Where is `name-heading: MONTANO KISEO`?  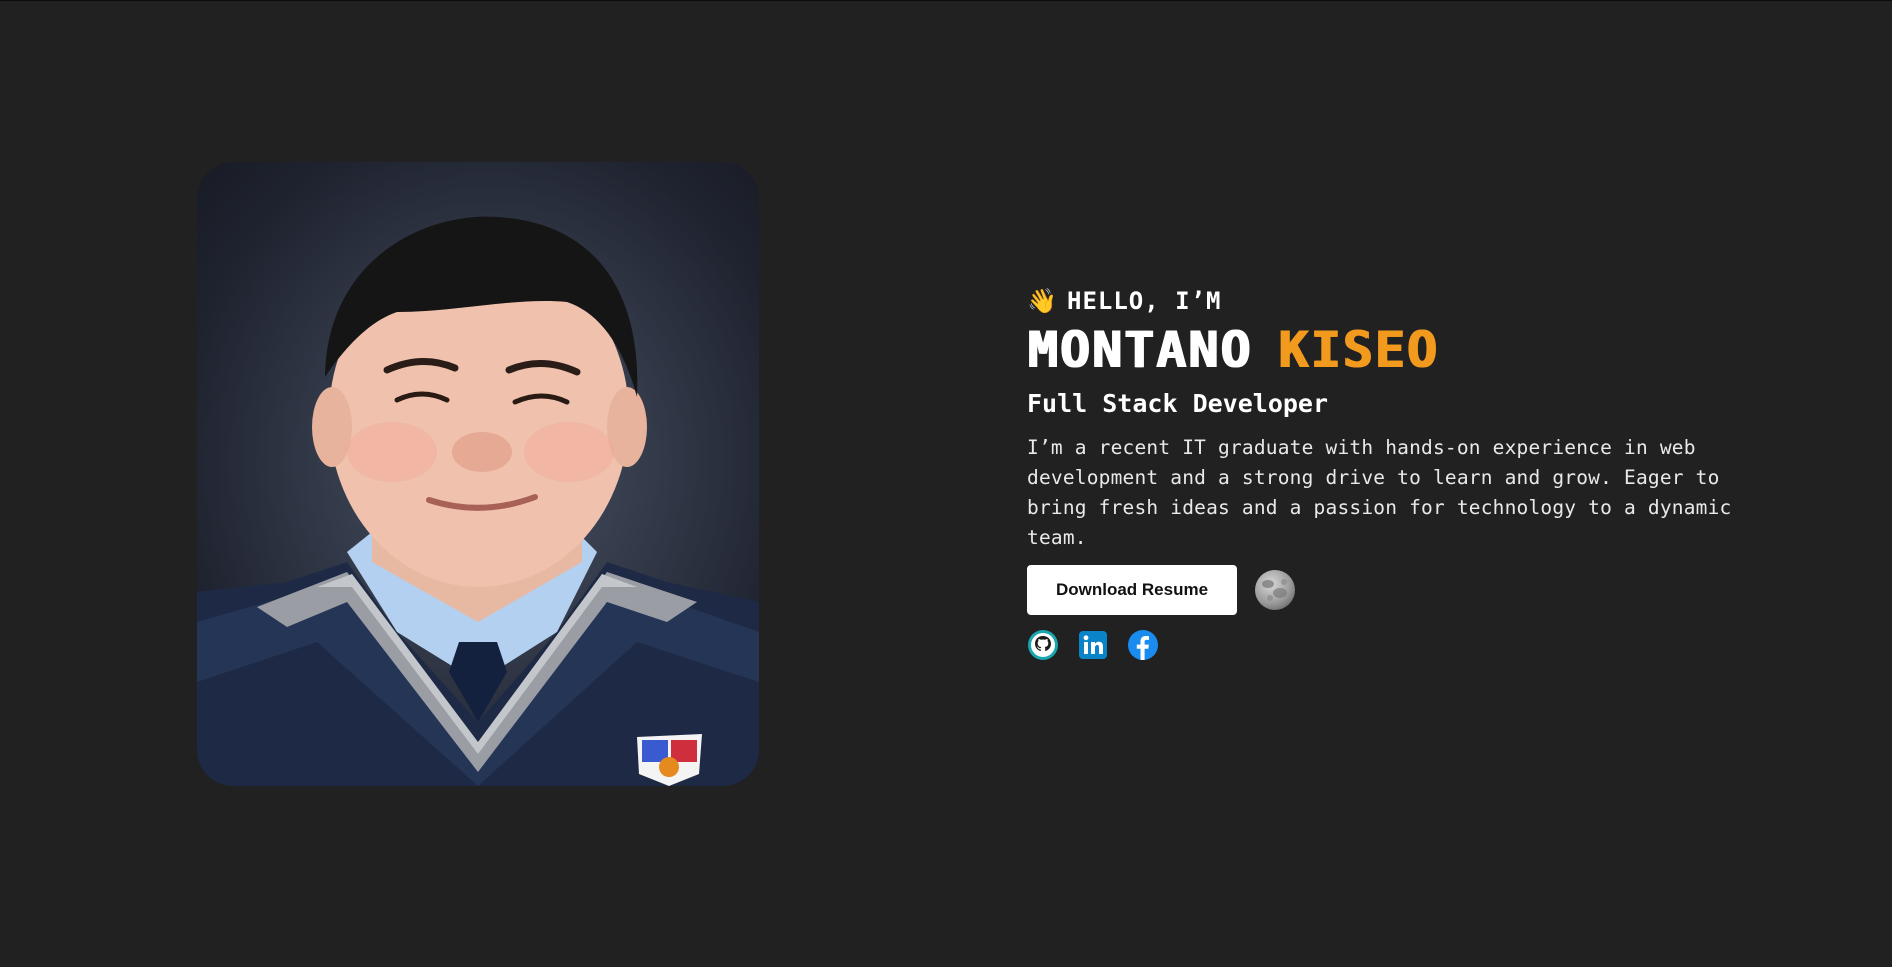
name-heading: MONTANO KISEO is located at coordinates (1397, 350).